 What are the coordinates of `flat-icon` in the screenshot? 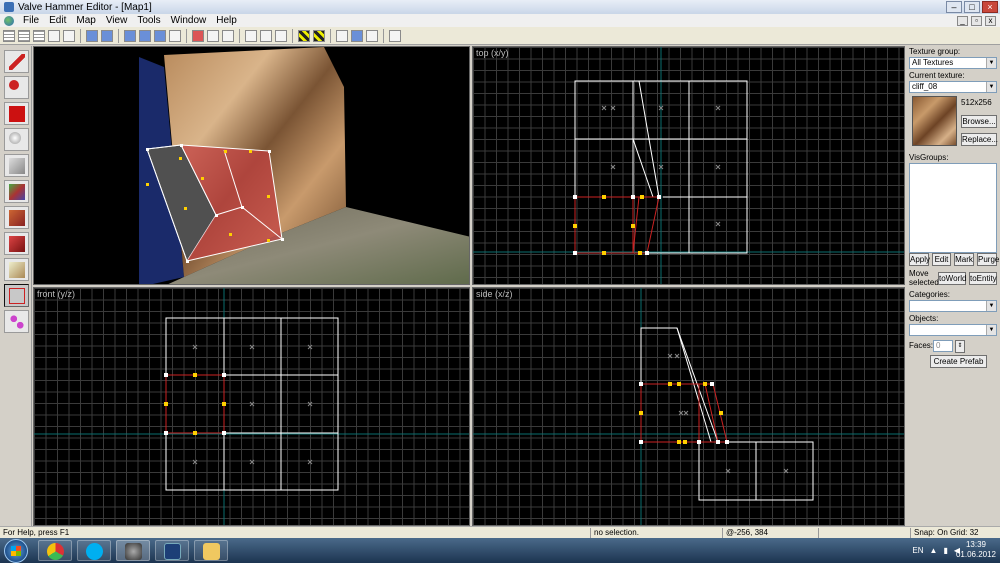 It's located at (213, 35).